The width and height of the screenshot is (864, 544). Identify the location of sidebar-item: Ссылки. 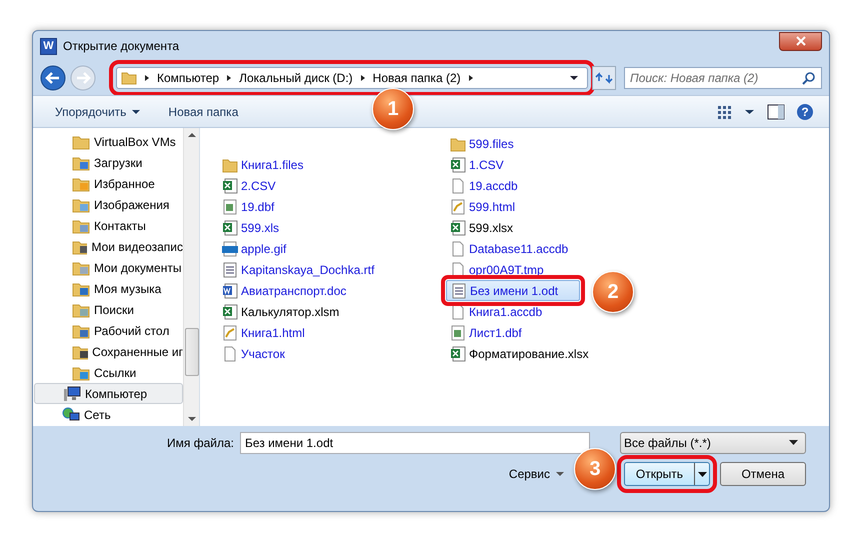
(108, 372).